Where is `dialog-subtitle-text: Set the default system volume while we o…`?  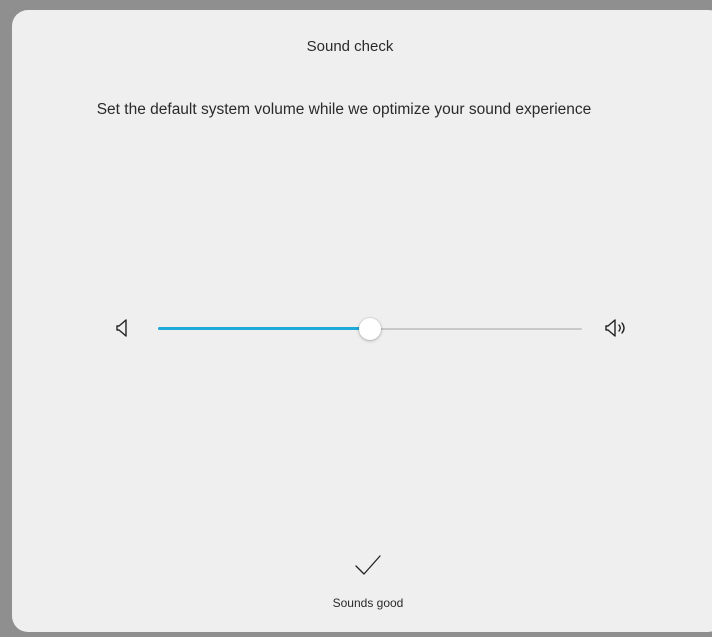
dialog-subtitle-text: Set the default system volume while we o… is located at coordinates (344, 109).